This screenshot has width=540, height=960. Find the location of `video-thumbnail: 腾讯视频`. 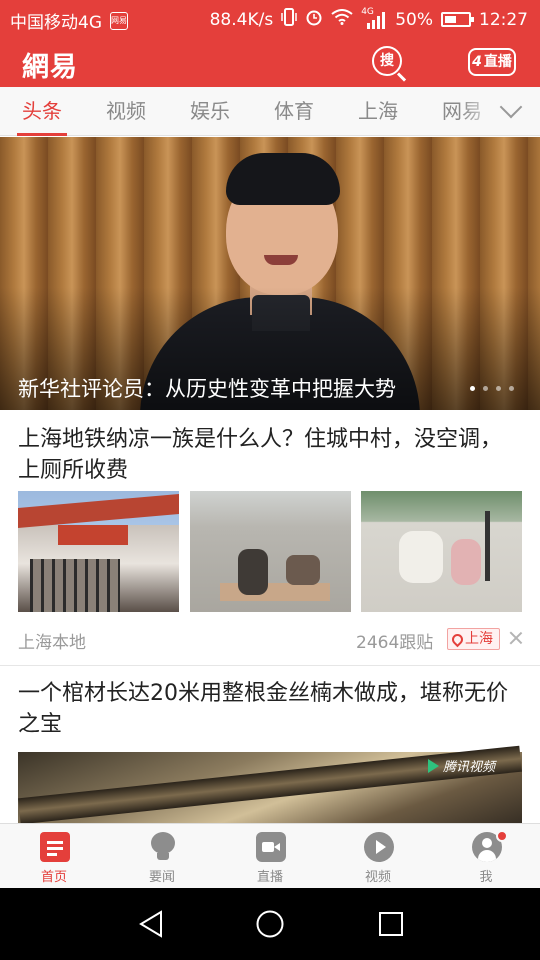

video-thumbnail: 腾讯视频 is located at coordinates (270, 784).